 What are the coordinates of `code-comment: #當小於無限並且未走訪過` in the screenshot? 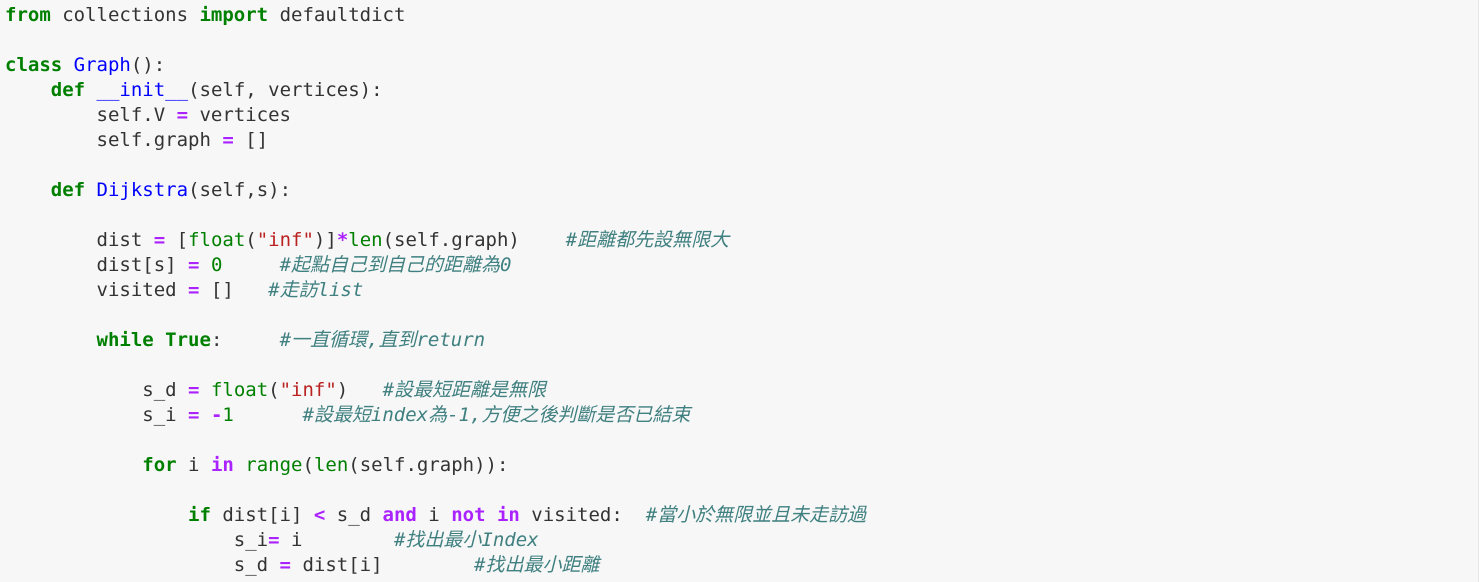 It's located at (756, 515).